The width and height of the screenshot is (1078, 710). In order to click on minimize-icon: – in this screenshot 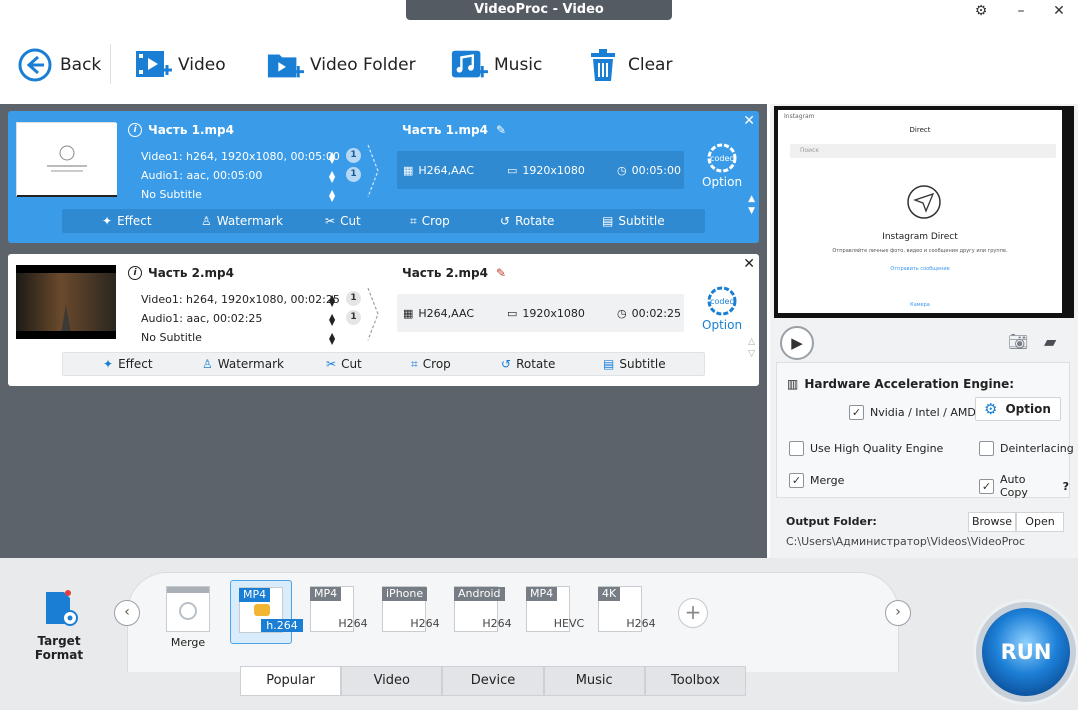, I will do `click(1021, 11)`.